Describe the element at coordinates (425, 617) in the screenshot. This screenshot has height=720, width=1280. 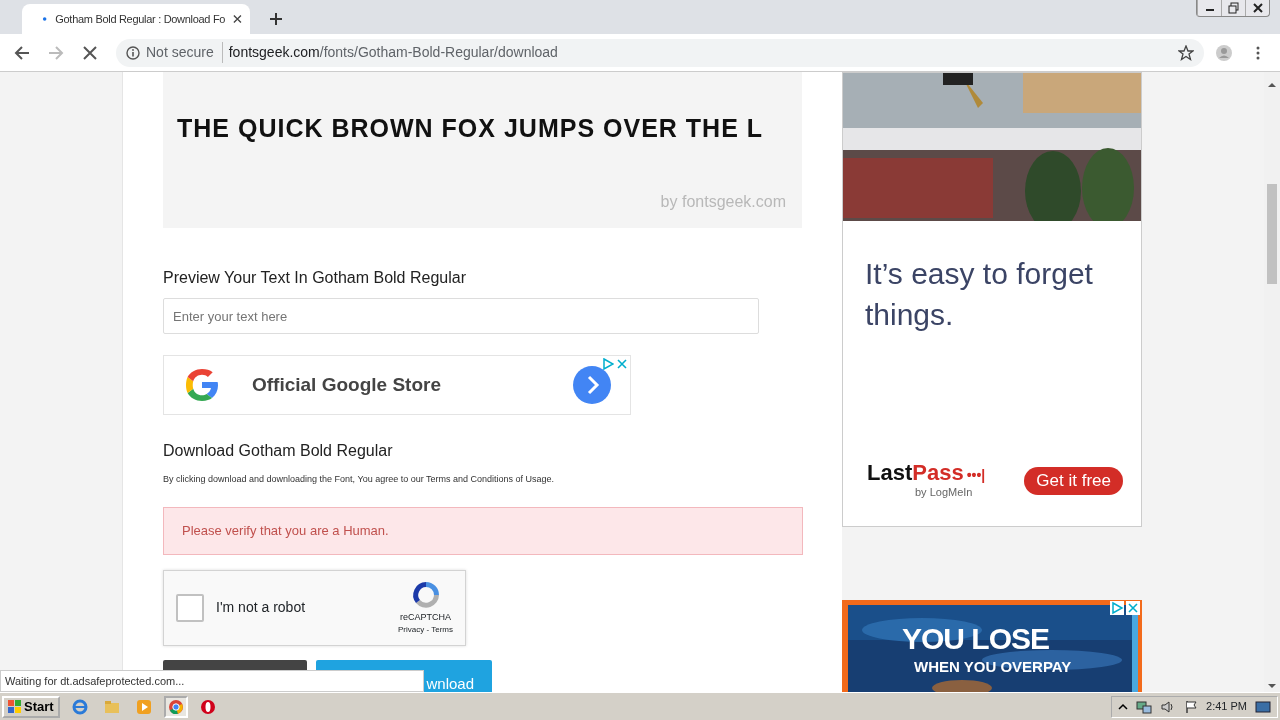
I see `recaptcha-brand: reCAPTCHA` at that location.